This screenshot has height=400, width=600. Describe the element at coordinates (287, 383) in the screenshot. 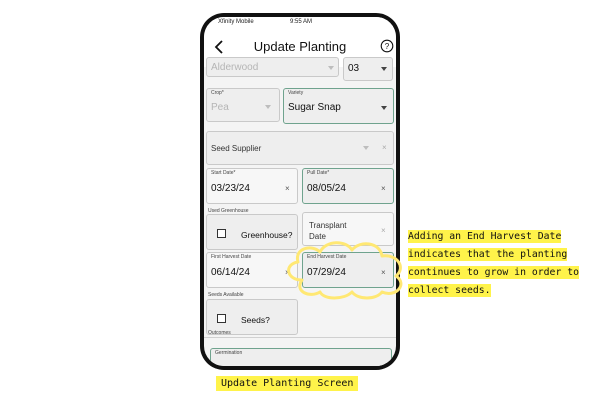

I see `screen-caption: Update Planting Screen` at that location.